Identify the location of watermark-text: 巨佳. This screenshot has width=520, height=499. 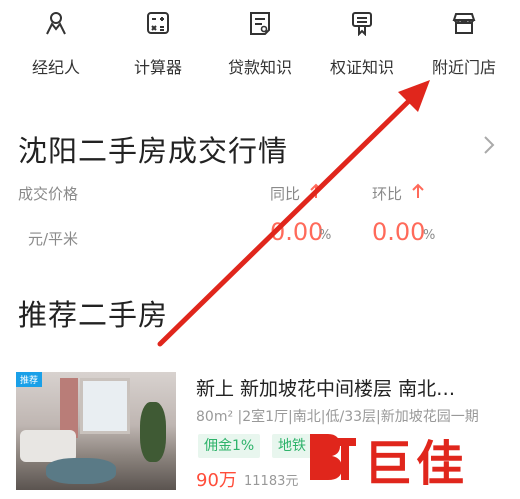
(416, 464).